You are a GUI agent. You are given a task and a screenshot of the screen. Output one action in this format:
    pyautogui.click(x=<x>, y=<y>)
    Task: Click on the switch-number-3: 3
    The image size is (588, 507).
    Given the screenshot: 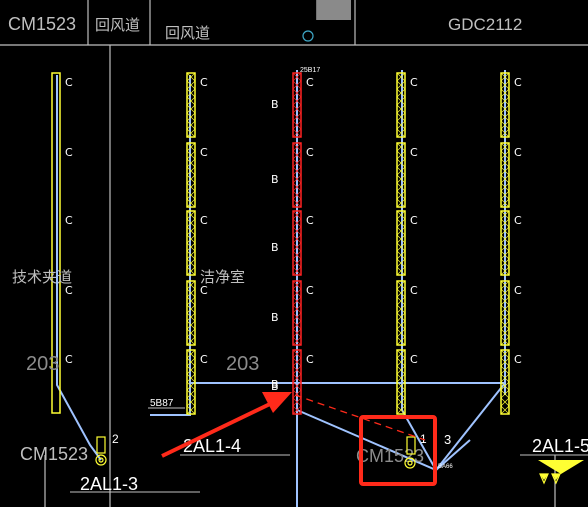 What is the action you would take?
    pyautogui.click(x=447, y=439)
    